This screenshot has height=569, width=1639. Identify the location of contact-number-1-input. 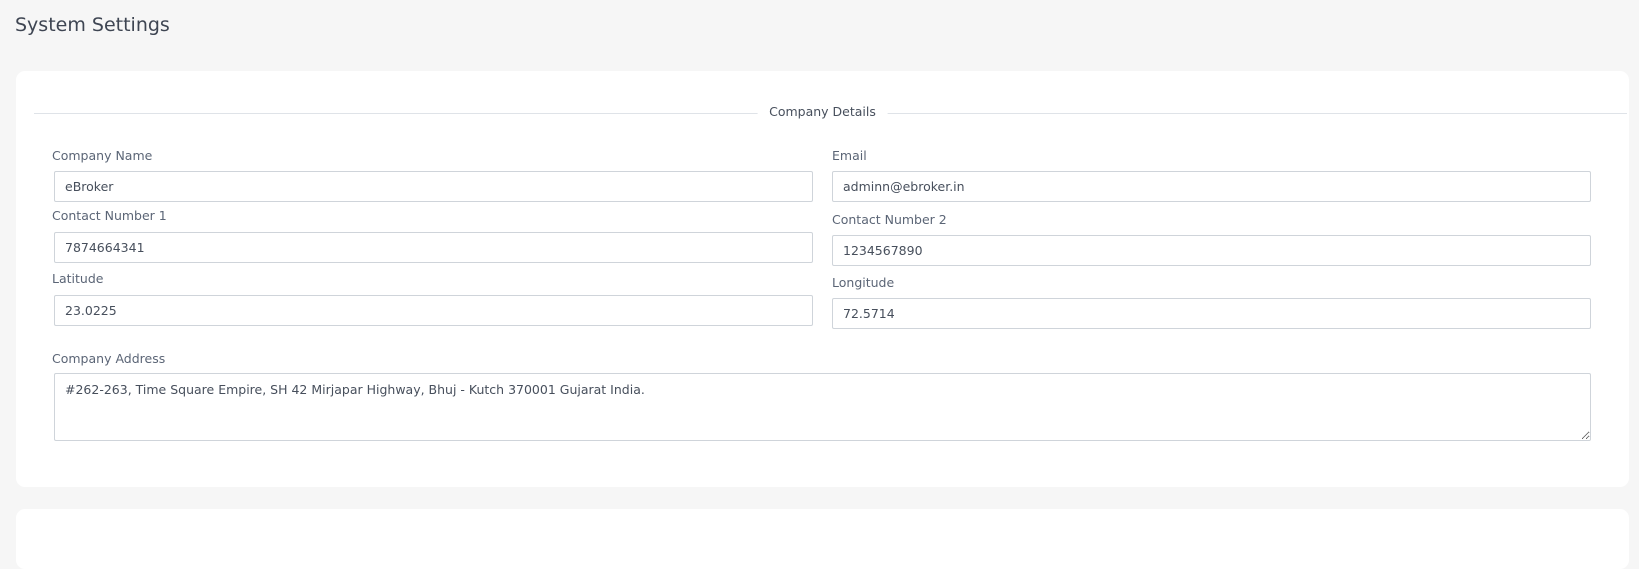
(433, 247).